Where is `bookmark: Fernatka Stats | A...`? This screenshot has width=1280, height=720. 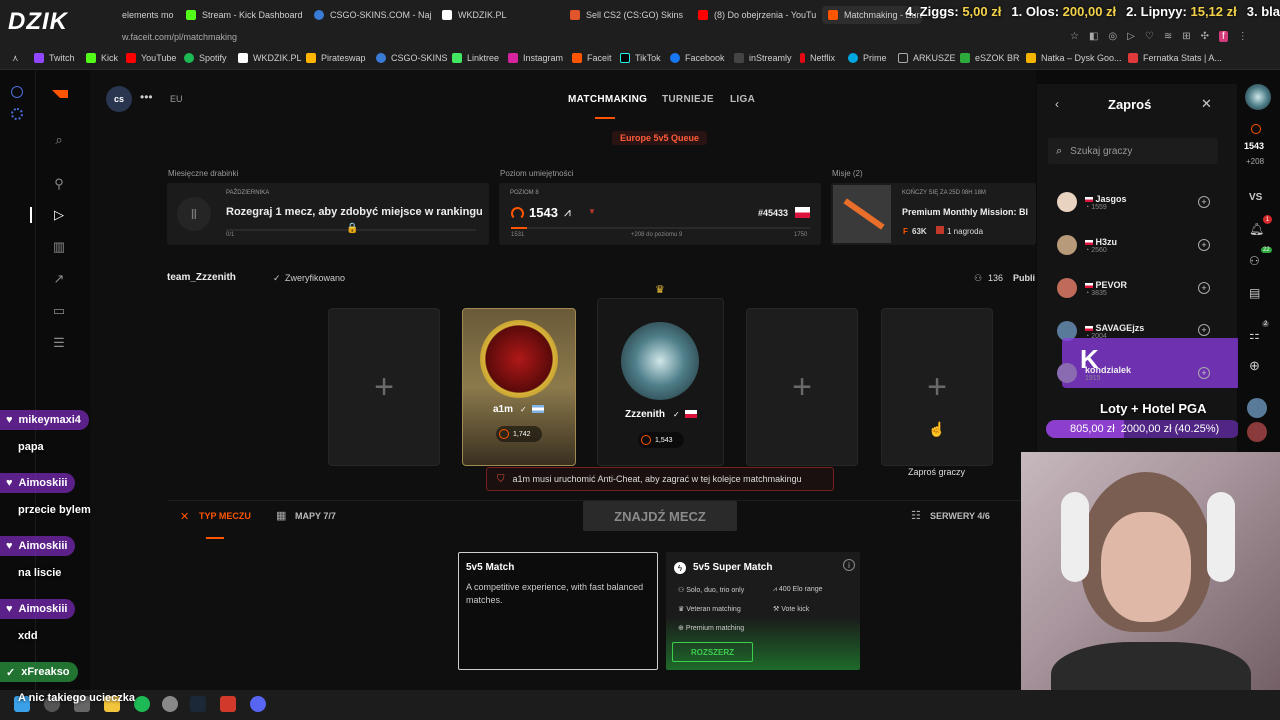 bookmark: Fernatka Stats | A... is located at coordinates (1175, 58).